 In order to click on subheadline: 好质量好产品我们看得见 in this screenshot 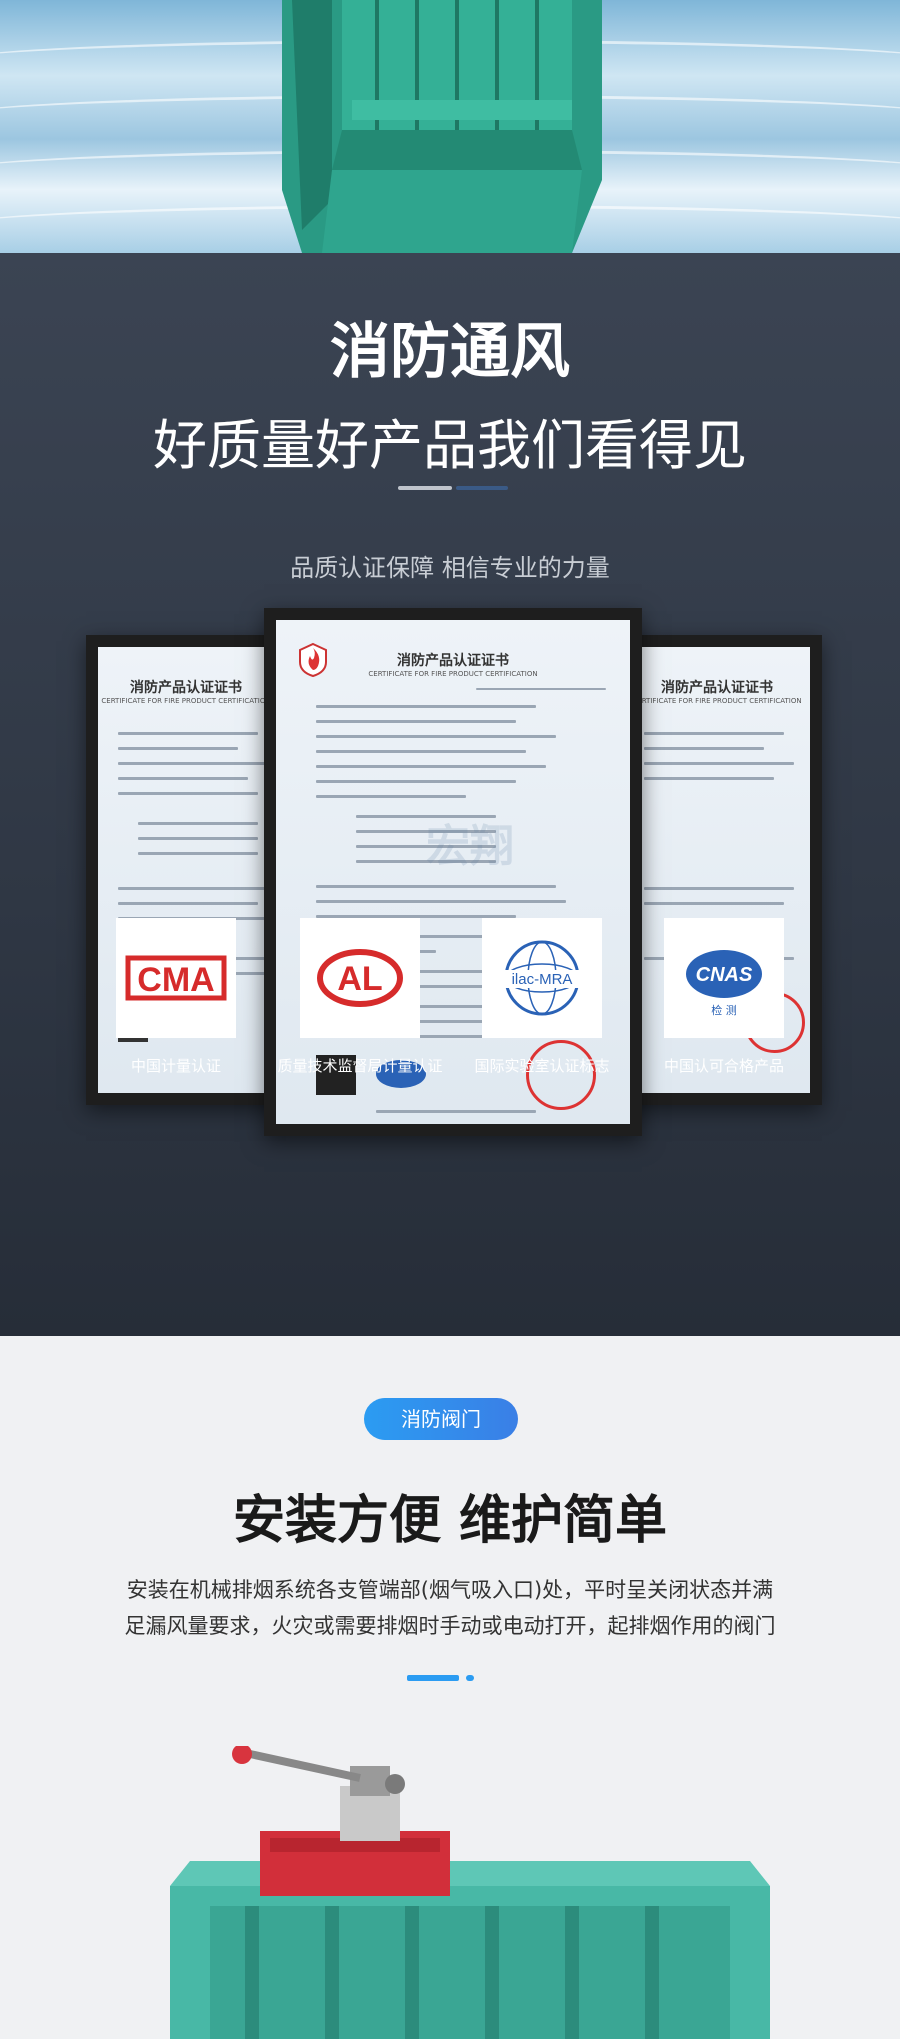, I will do `click(450, 445)`.